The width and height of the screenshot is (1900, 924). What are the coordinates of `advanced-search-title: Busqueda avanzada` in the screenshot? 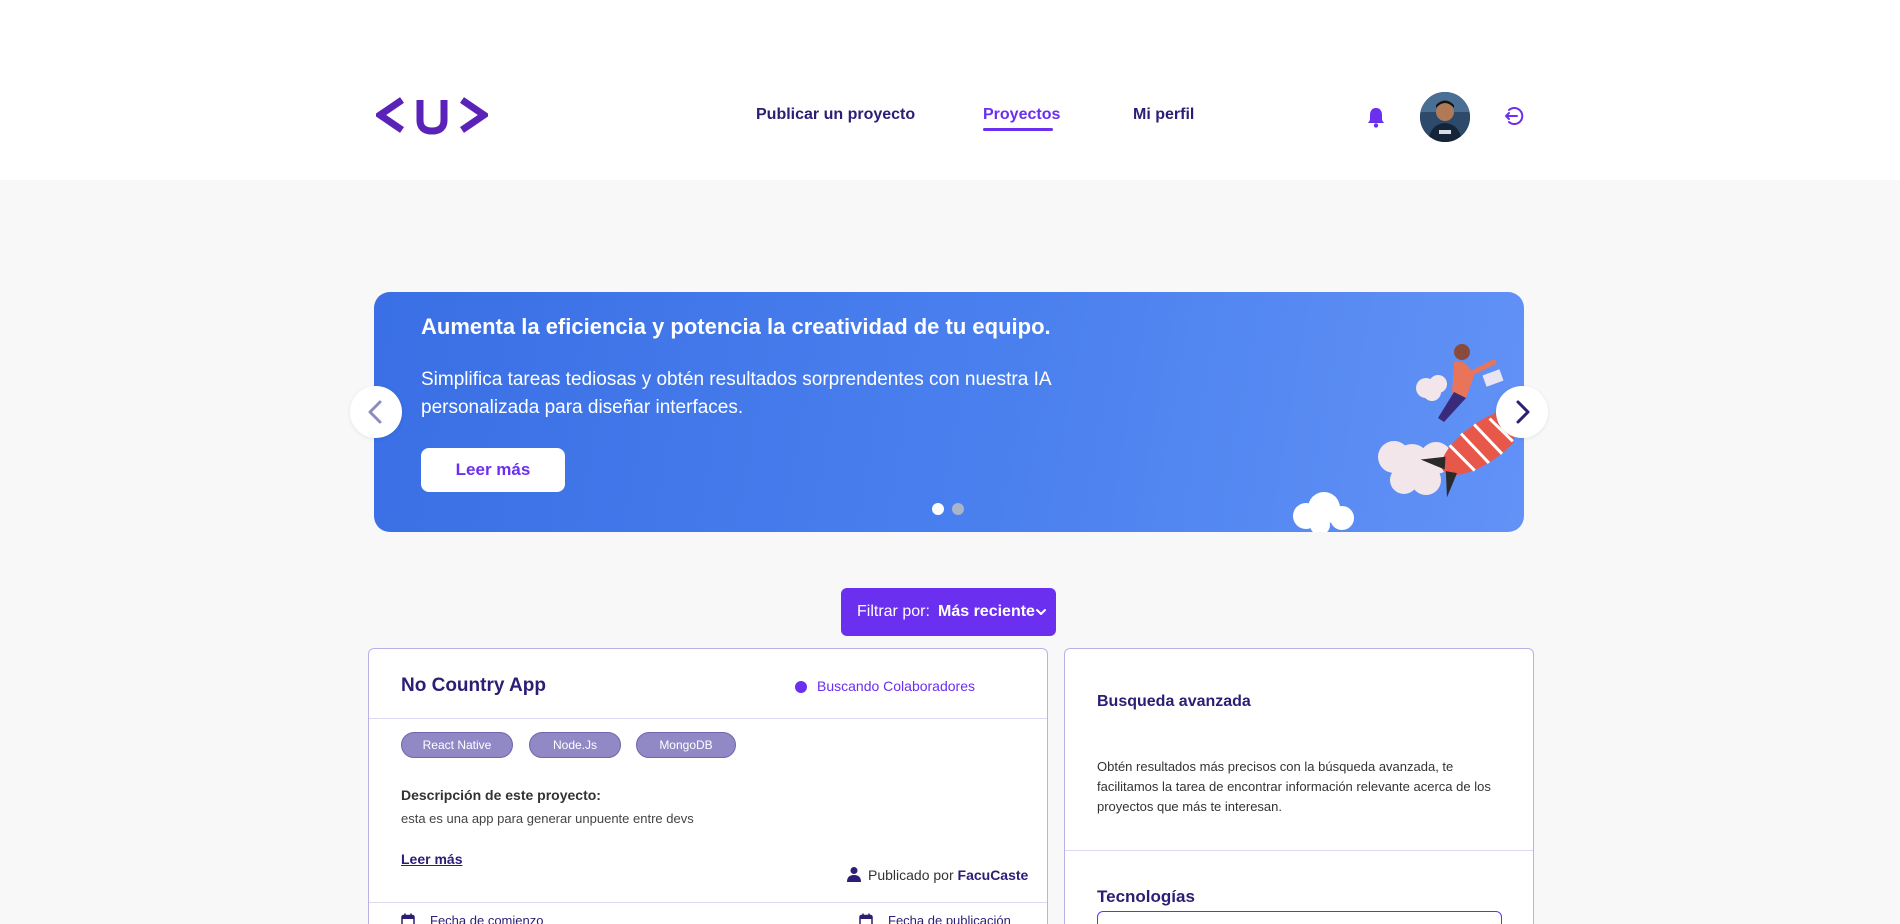 It's located at (1174, 701).